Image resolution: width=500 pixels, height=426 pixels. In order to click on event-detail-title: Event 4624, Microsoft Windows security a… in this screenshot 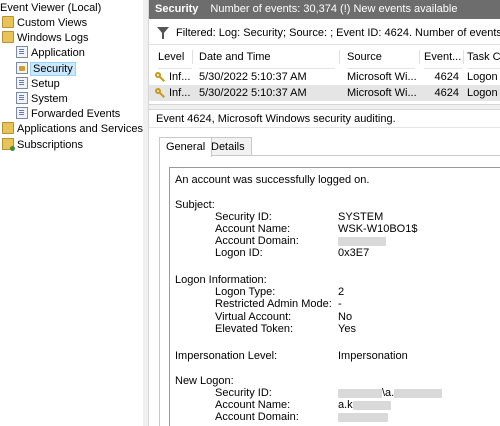, I will do `click(324, 119)`.